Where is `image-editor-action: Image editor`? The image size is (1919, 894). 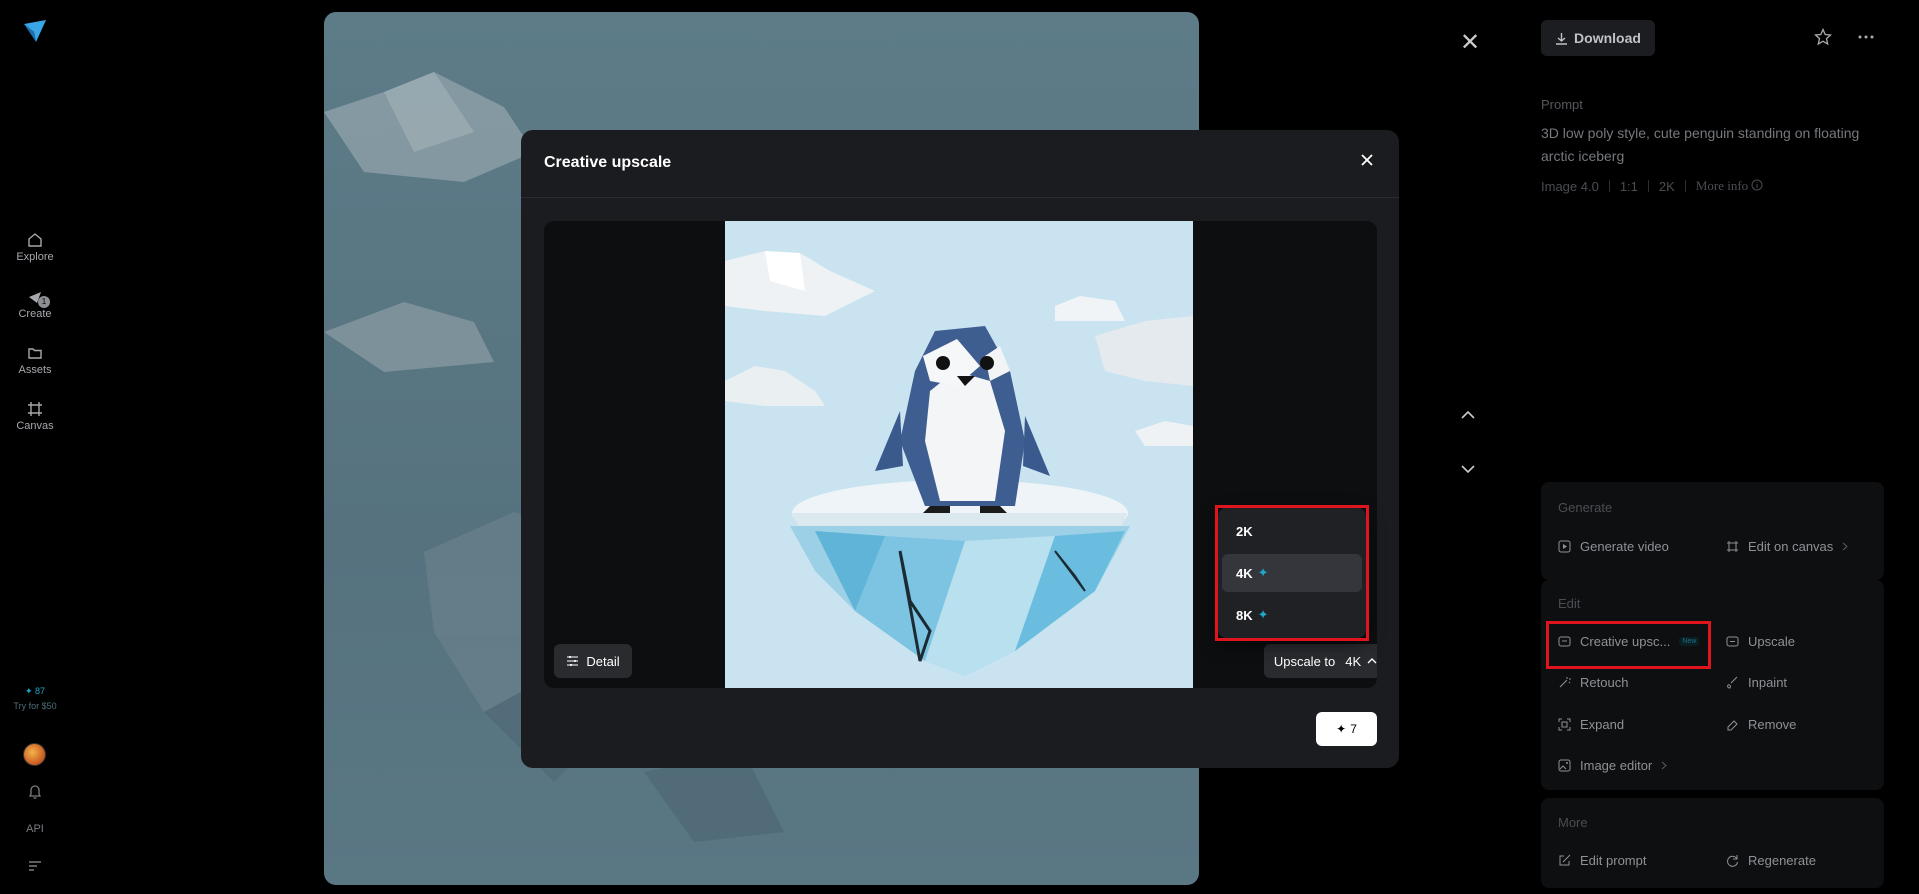 image-editor-action: Image editor is located at coordinates (1613, 765).